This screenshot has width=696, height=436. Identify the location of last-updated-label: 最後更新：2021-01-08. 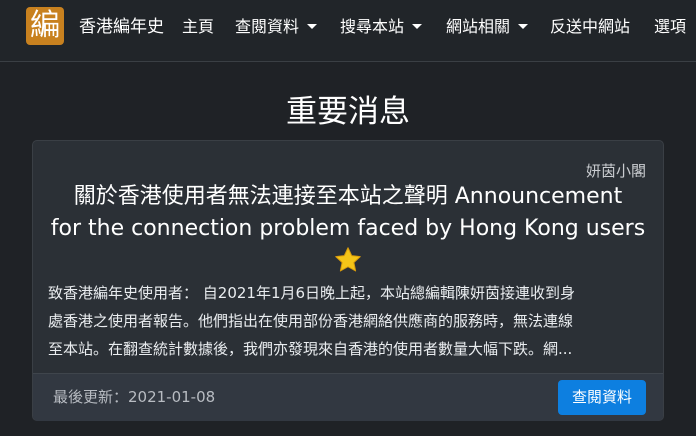
(134, 397).